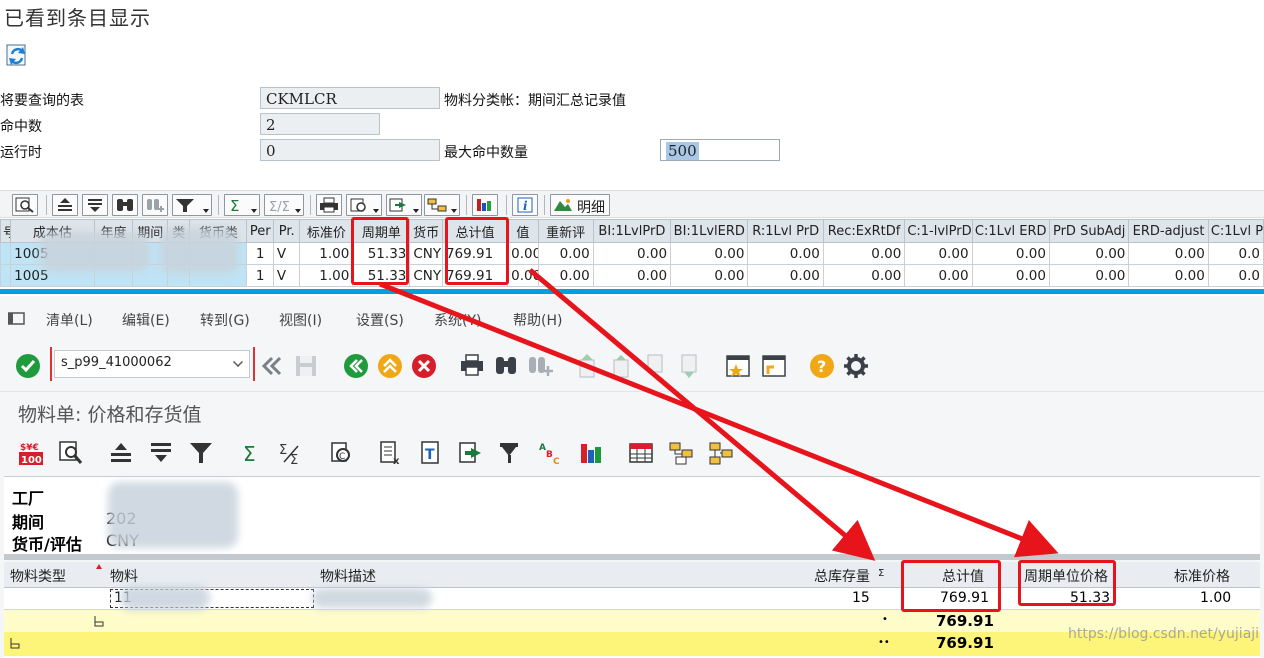 This screenshot has height=658, width=1264. Describe the element at coordinates (306, 366) in the screenshot. I see `save-icon` at that location.